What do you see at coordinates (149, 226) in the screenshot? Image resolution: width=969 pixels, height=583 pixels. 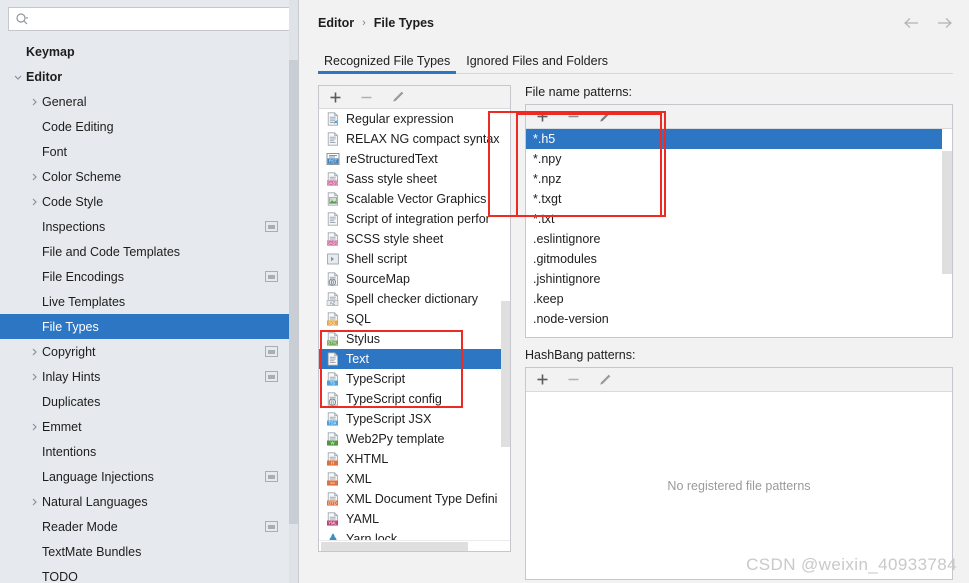 I see `sidebar-item-inspections: Inspections` at bounding box center [149, 226].